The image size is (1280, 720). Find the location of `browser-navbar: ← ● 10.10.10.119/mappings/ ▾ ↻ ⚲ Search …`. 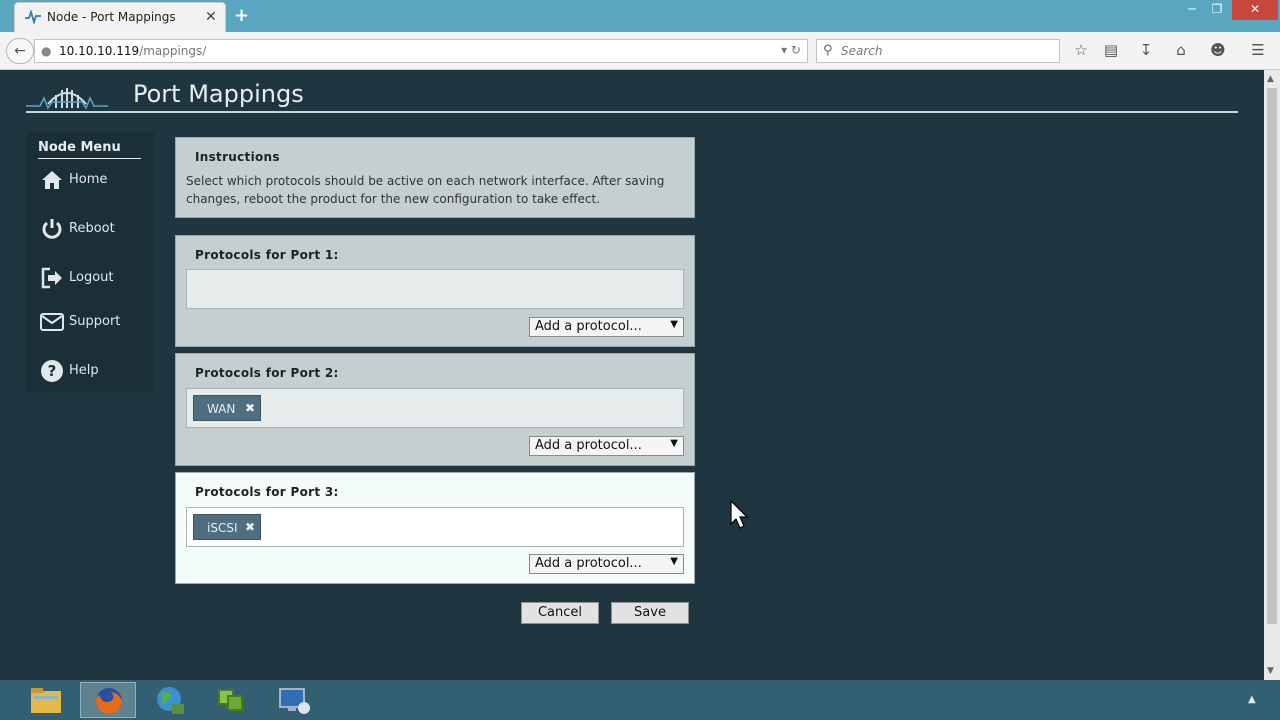

browser-navbar: ← ● 10.10.10.119/mappings/ ▾ ↻ ⚲ Search … is located at coordinates (640, 51).